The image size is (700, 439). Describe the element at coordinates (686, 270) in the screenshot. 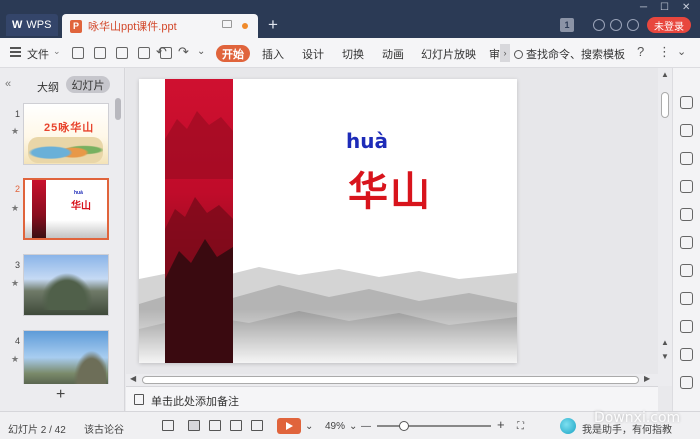

I see `archive-icon` at that location.